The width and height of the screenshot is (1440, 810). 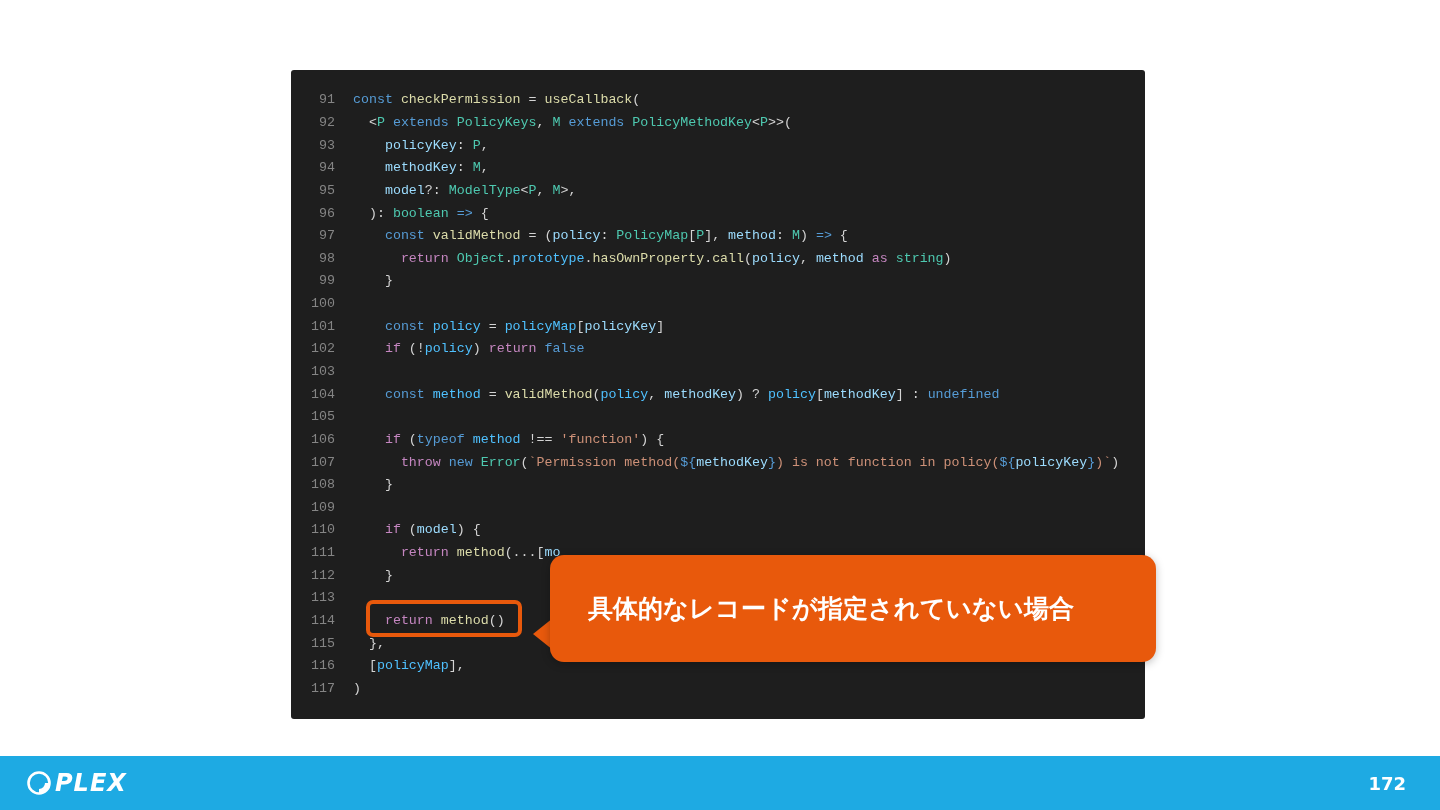 What do you see at coordinates (327, 122) in the screenshot?
I see `line-number: 92` at bounding box center [327, 122].